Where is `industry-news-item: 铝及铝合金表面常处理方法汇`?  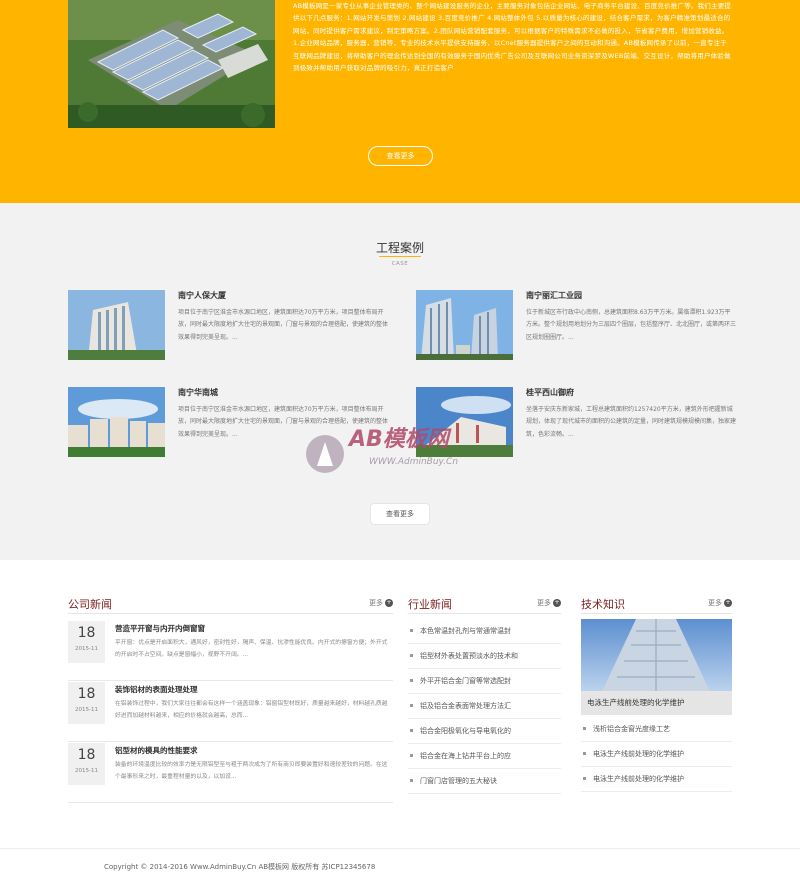 industry-news-item: 铝及铝合金表面常处理方法汇 is located at coordinates (484, 706).